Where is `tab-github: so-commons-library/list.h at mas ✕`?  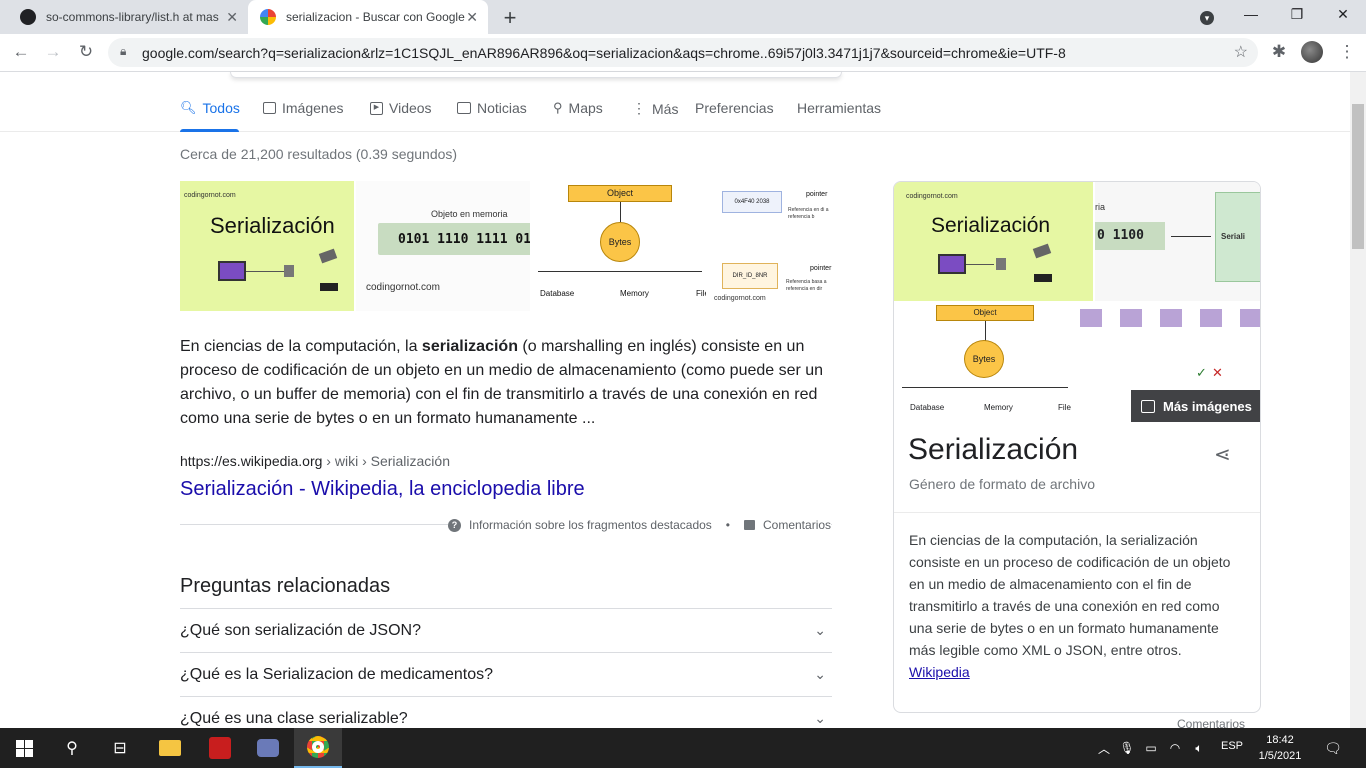 tab-github: so-commons-library/list.h at mas ✕ is located at coordinates (128, 17).